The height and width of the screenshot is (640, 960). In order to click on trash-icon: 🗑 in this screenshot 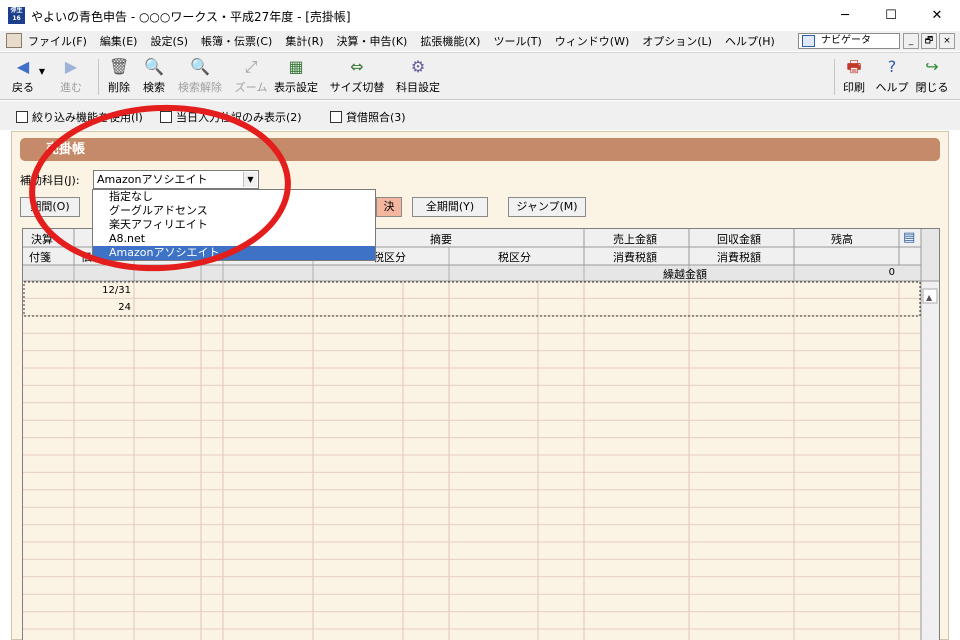, I will do `click(119, 66)`.